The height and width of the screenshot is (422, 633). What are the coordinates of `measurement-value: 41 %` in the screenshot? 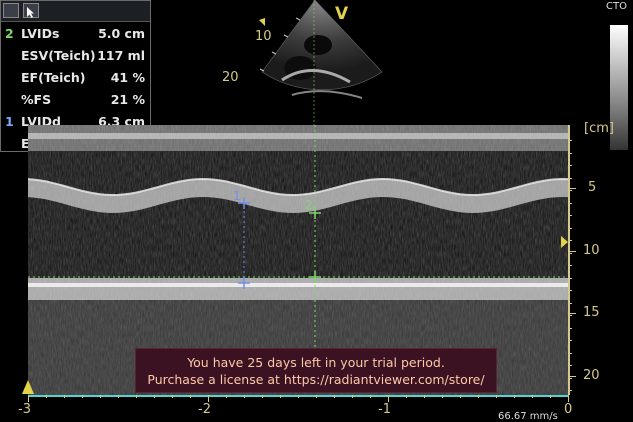 It's located at (127, 77).